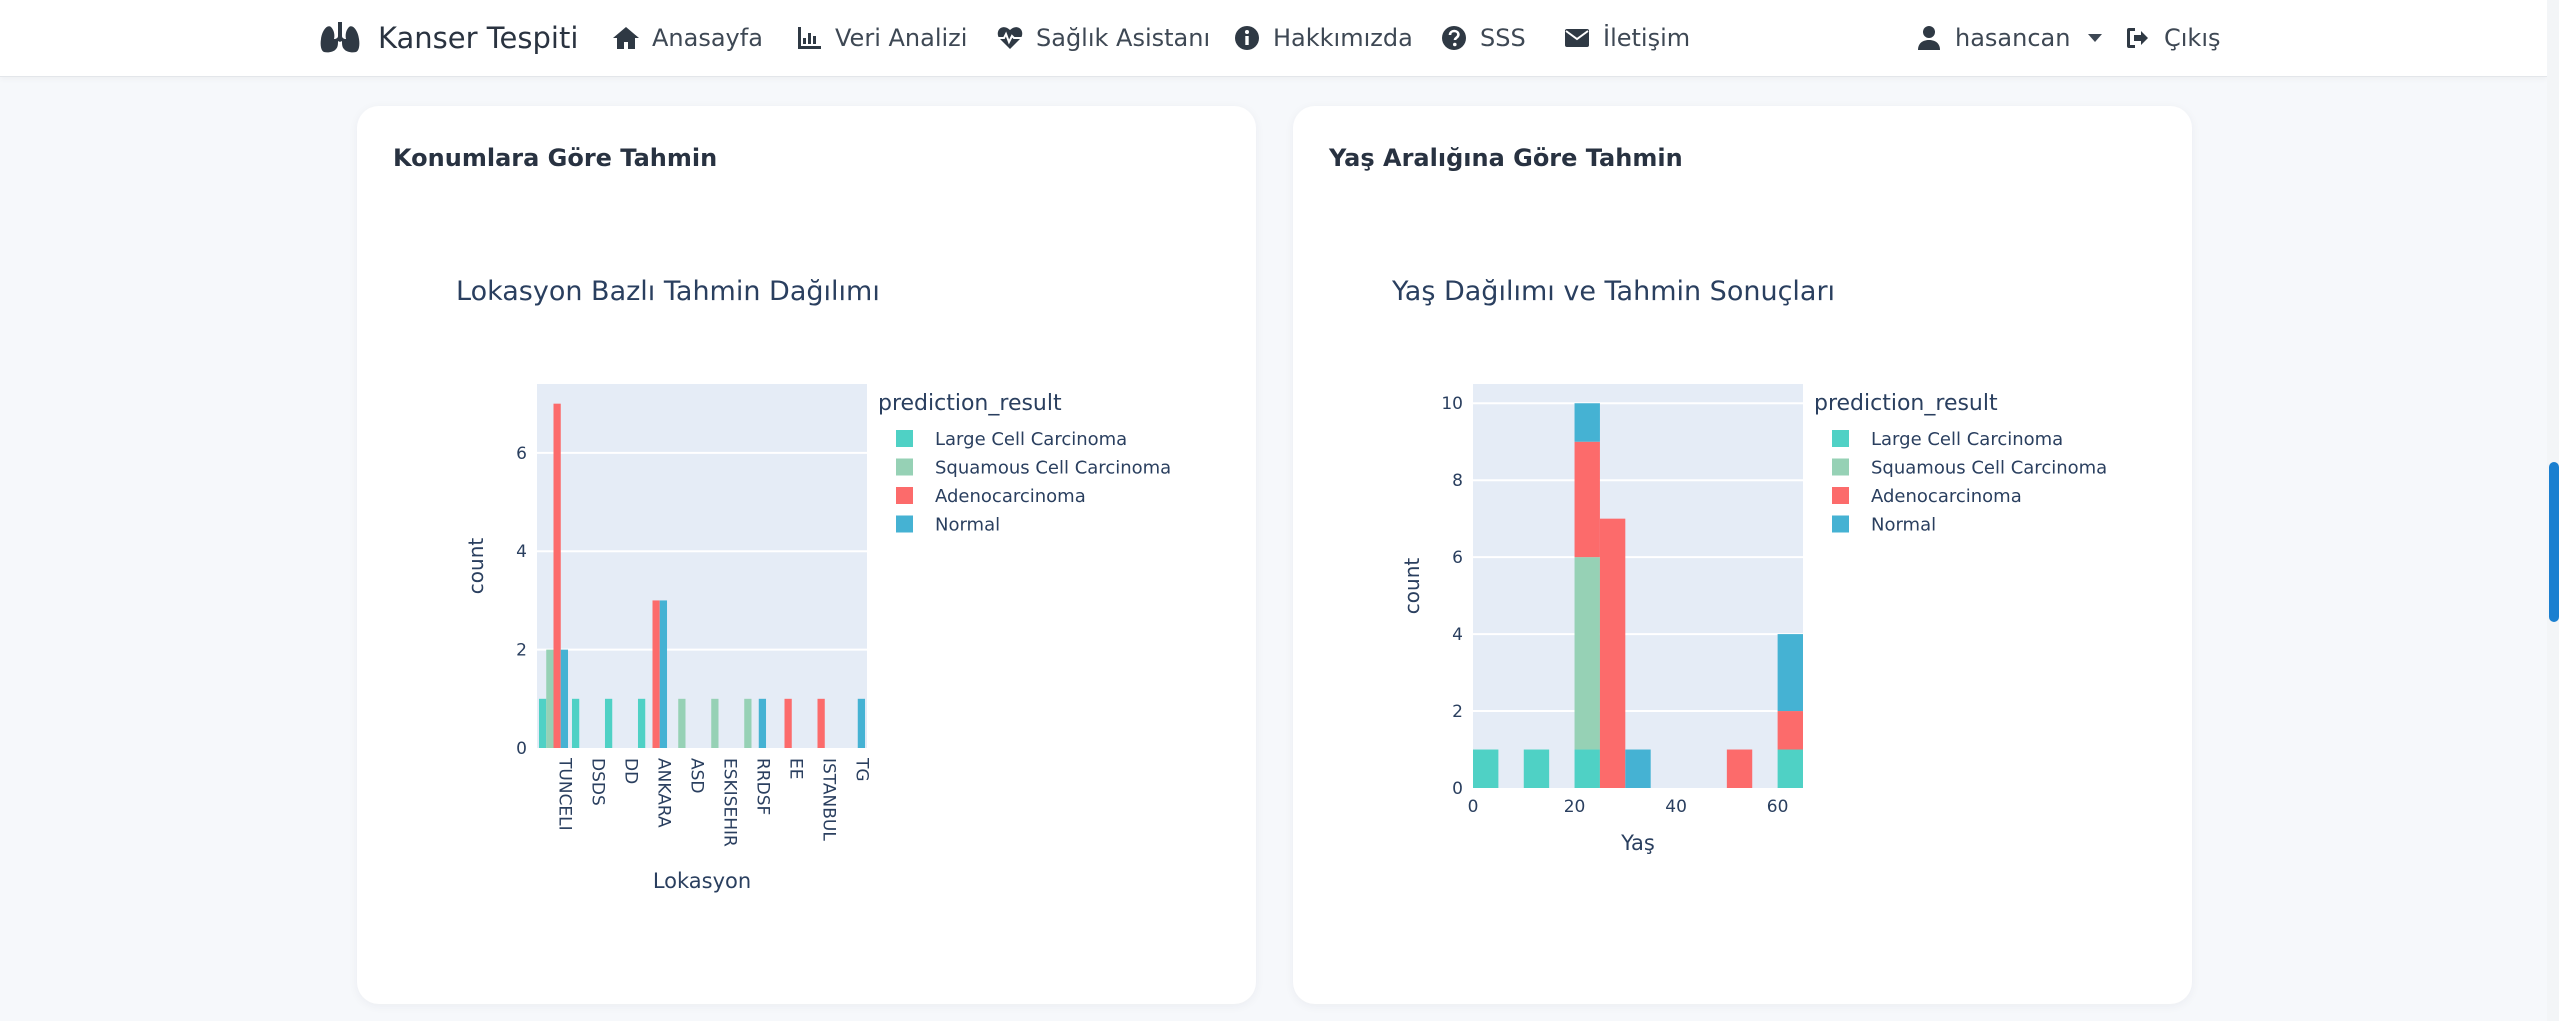 The image size is (2559, 1021). Describe the element at coordinates (565, 794) in the screenshot. I see `x-tick-label: TUNCELI` at that location.